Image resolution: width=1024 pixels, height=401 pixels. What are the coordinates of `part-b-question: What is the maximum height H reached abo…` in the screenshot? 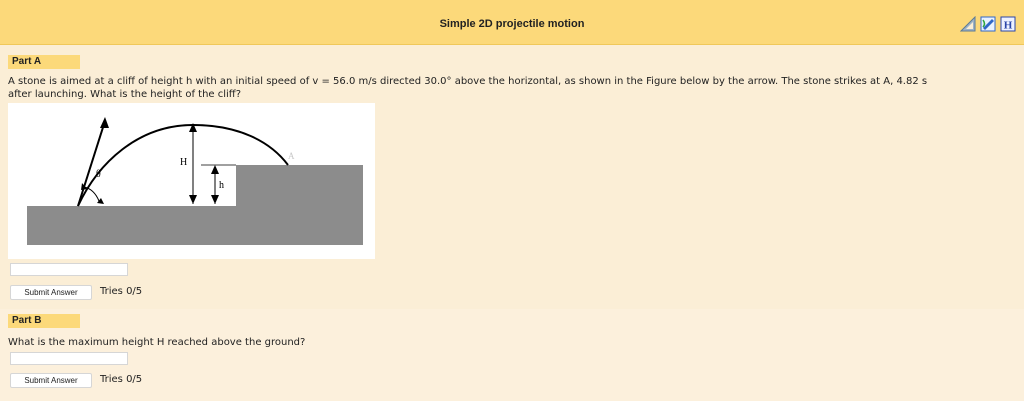 It's located at (157, 342).